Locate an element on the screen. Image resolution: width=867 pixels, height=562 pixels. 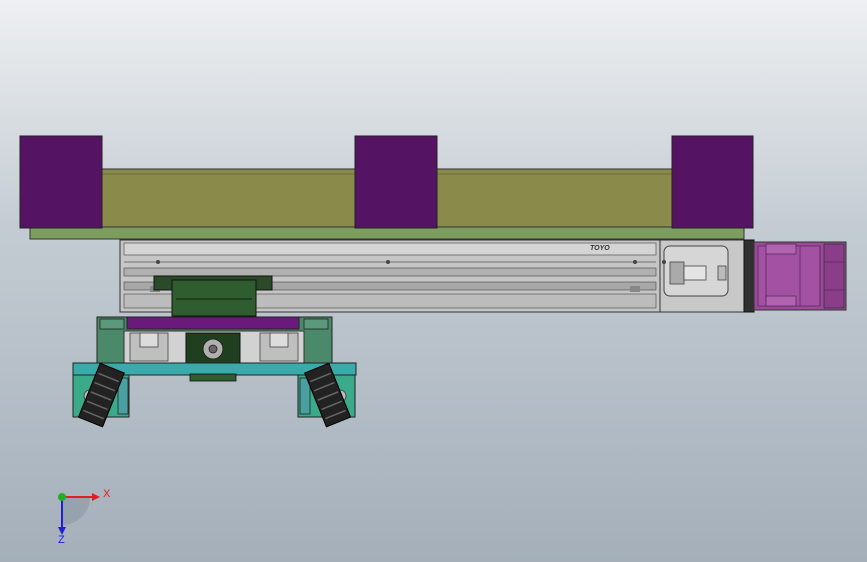
coordinate-triad: X Z is located at coordinates (84, 517).